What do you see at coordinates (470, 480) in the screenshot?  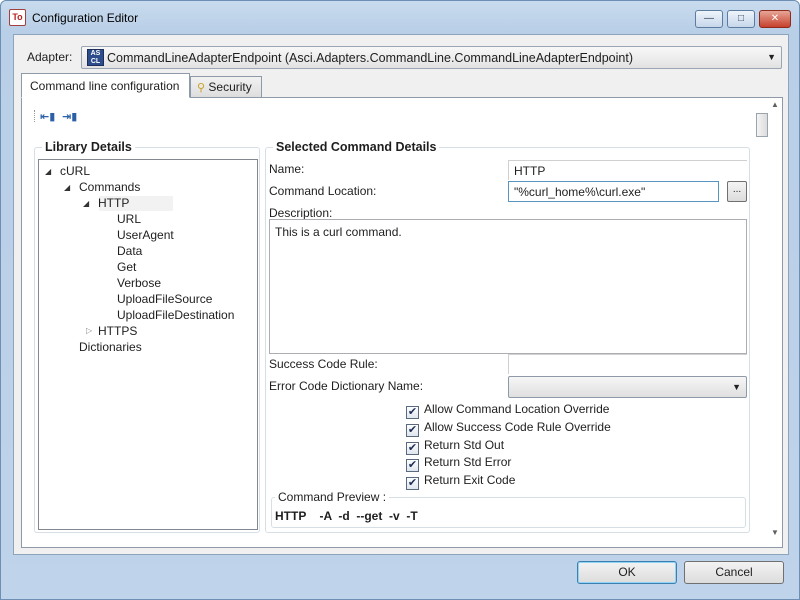 I see `checkbox-label: Return Exit Code` at bounding box center [470, 480].